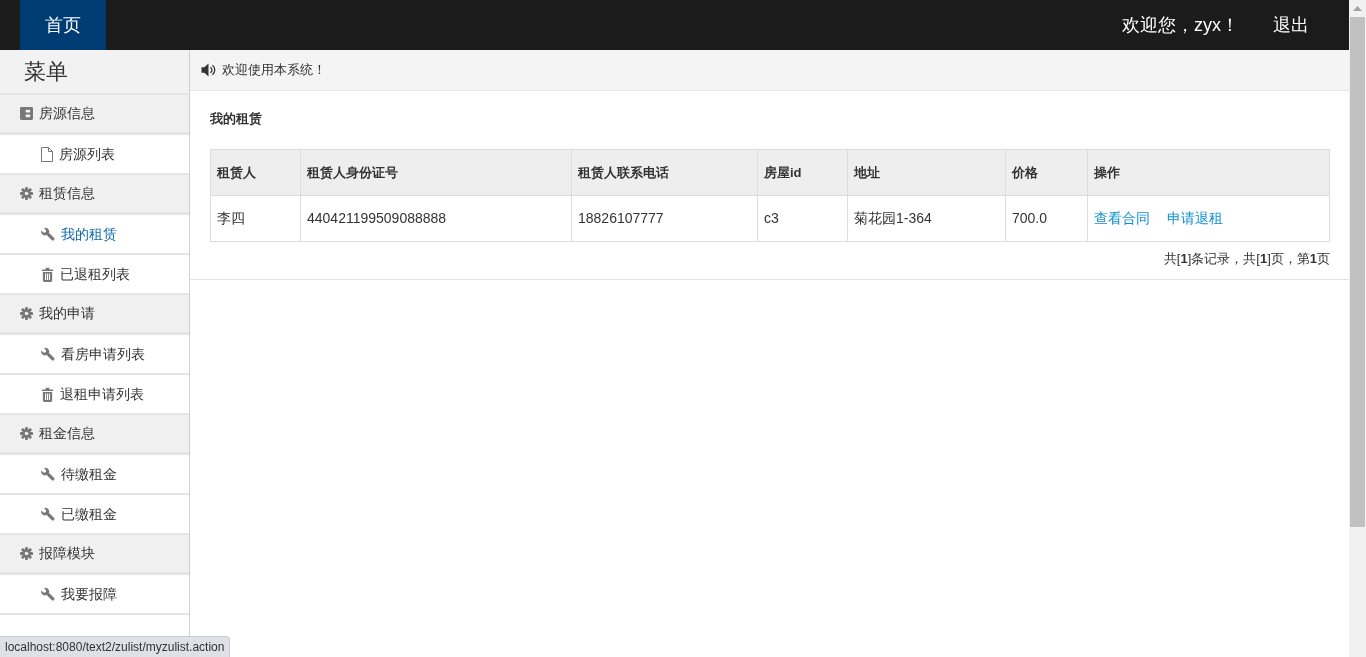 The height and width of the screenshot is (657, 1366). What do you see at coordinates (1246, 259) in the screenshot?
I see `pagination-text: 共[1]条记录，共[1]页，第1页` at bounding box center [1246, 259].